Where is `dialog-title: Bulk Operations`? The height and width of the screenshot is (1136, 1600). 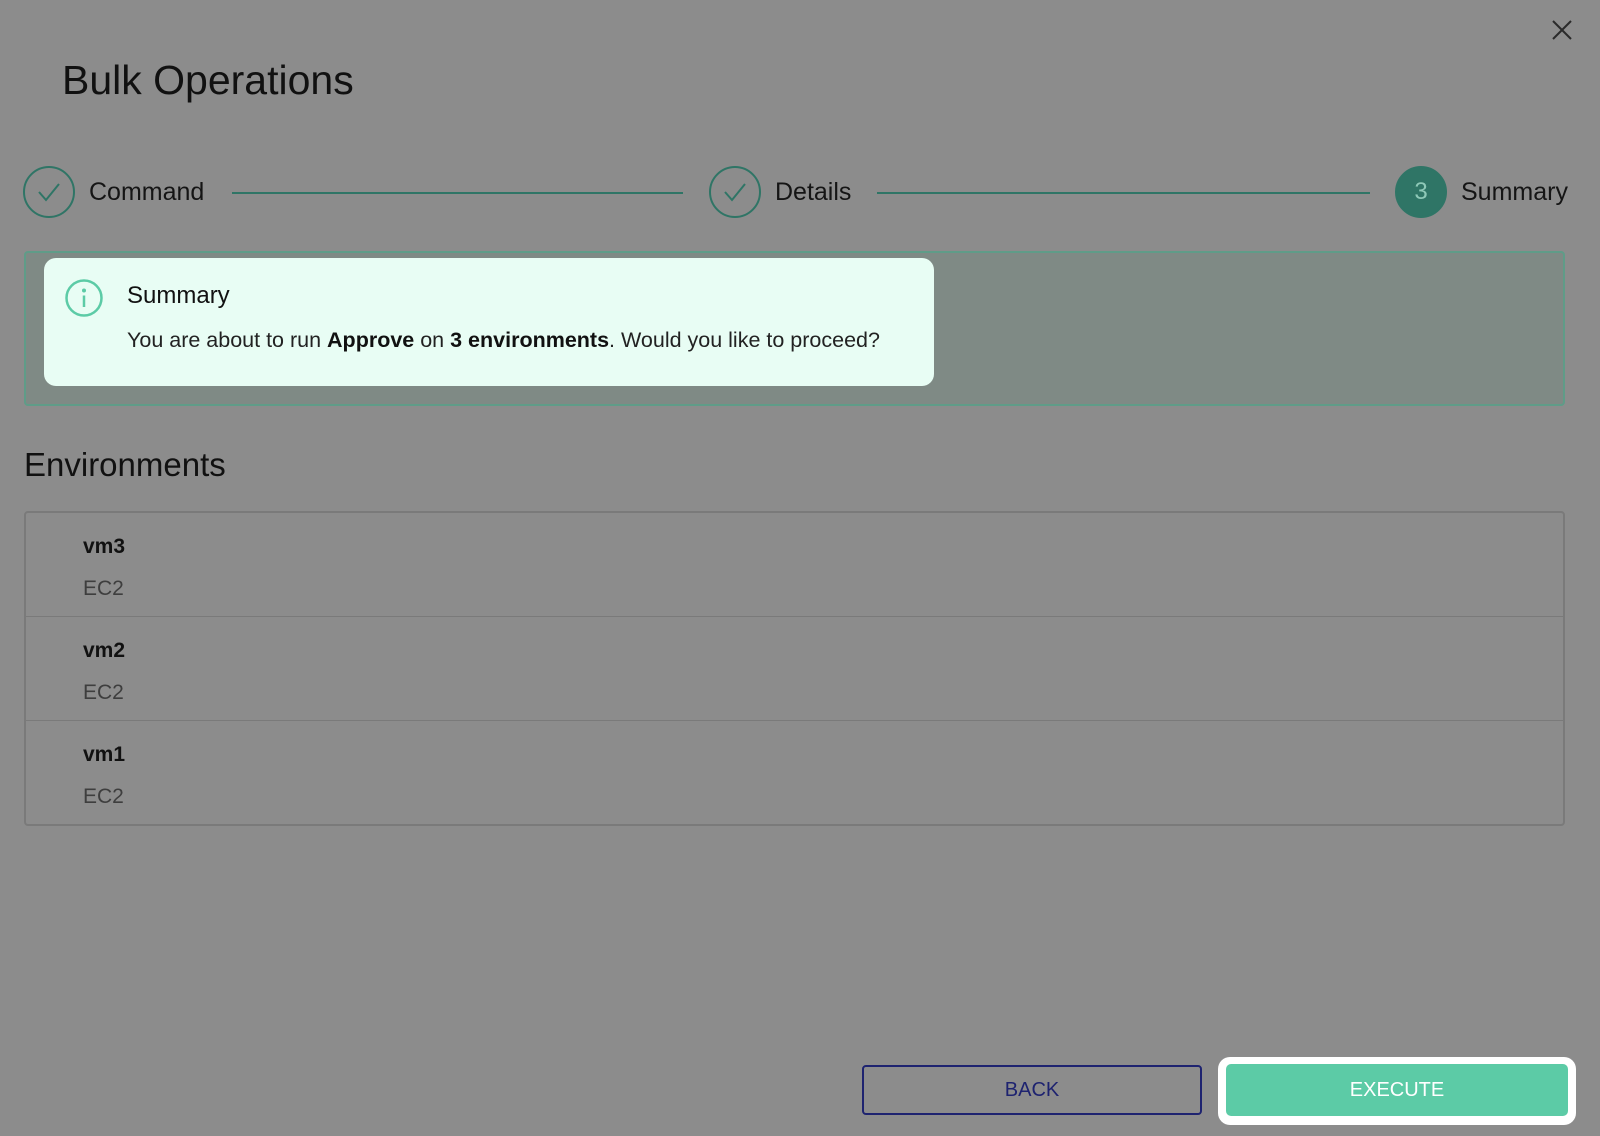 dialog-title: Bulk Operations is located at coordinates (208, 80).